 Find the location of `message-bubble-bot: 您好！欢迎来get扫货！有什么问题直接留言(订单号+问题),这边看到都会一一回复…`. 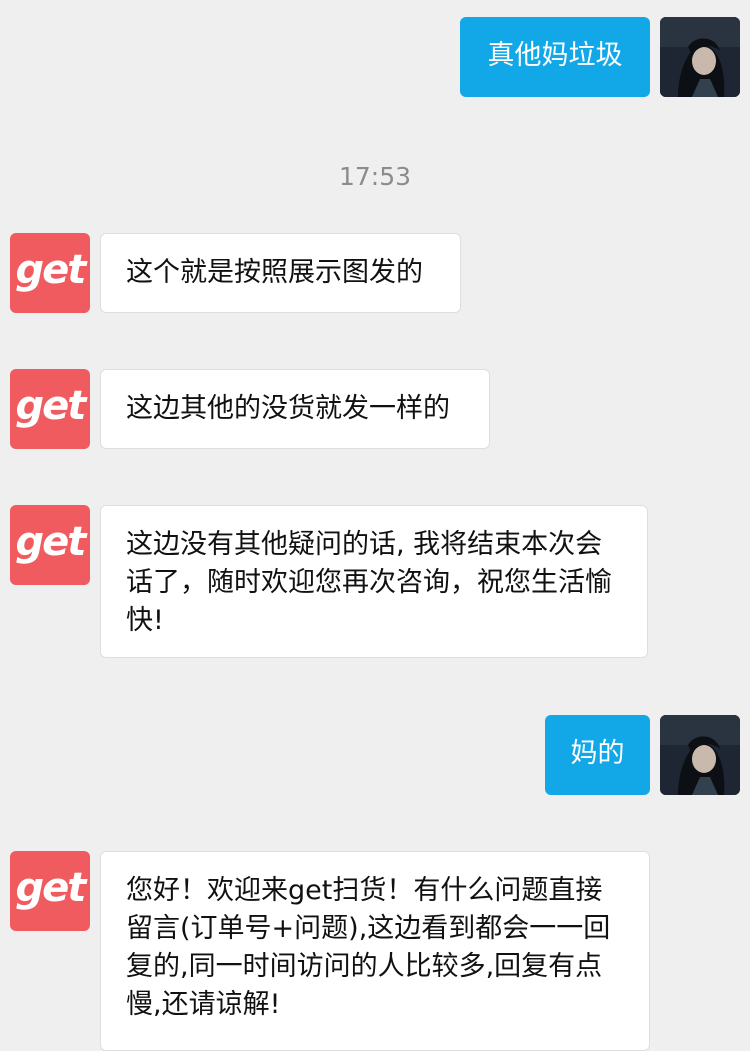

message-bubble-bot: 您好！欢迎来get扫货！有什么问题直接留言(订单号+问题),这边看到都会一一回复… is located at coordinates (375, 951).